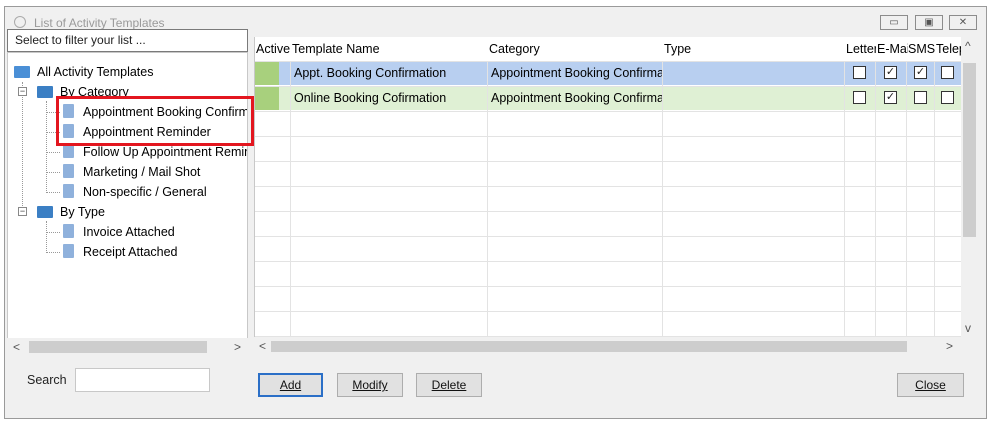 The height and width of the screenshot is (422, 992). What do you see at coordinates (370, 385) in the screenshot?
I see `modify-button: Modify` at bounding box center [370, 385].